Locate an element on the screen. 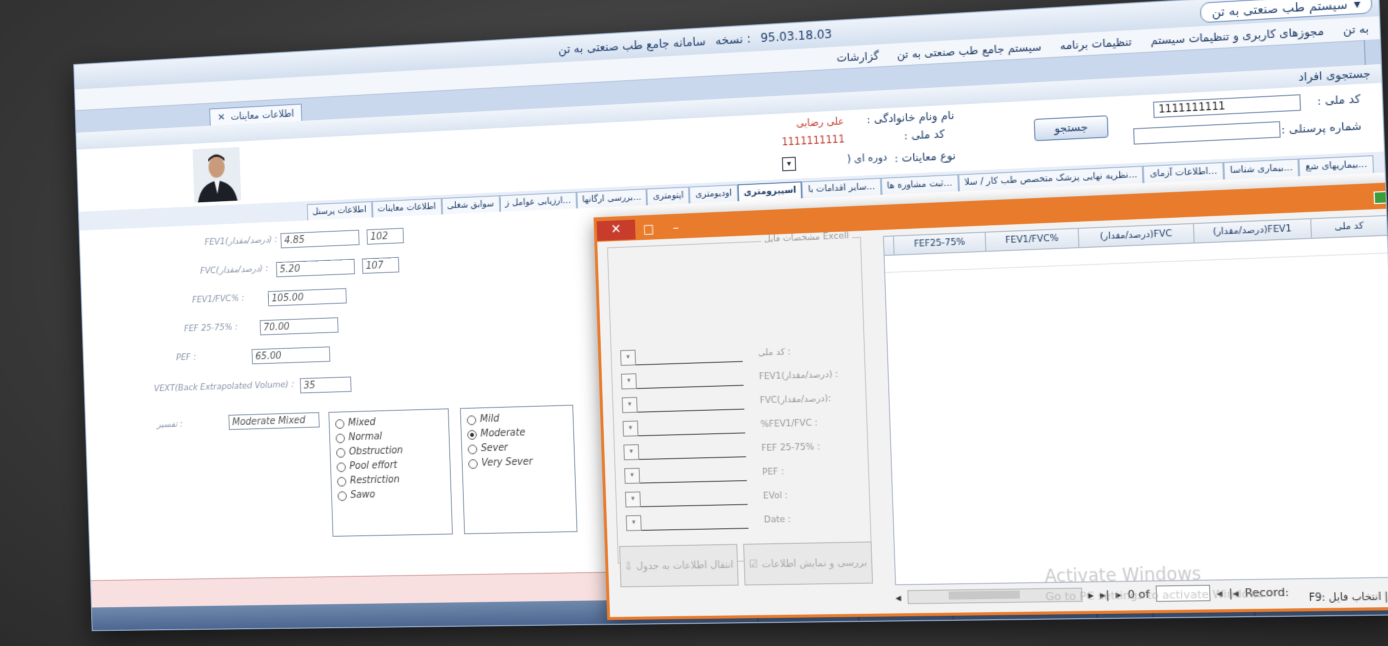 The image size is (1388, 646). minimize-icon: – is located at coordinates (676, 227).